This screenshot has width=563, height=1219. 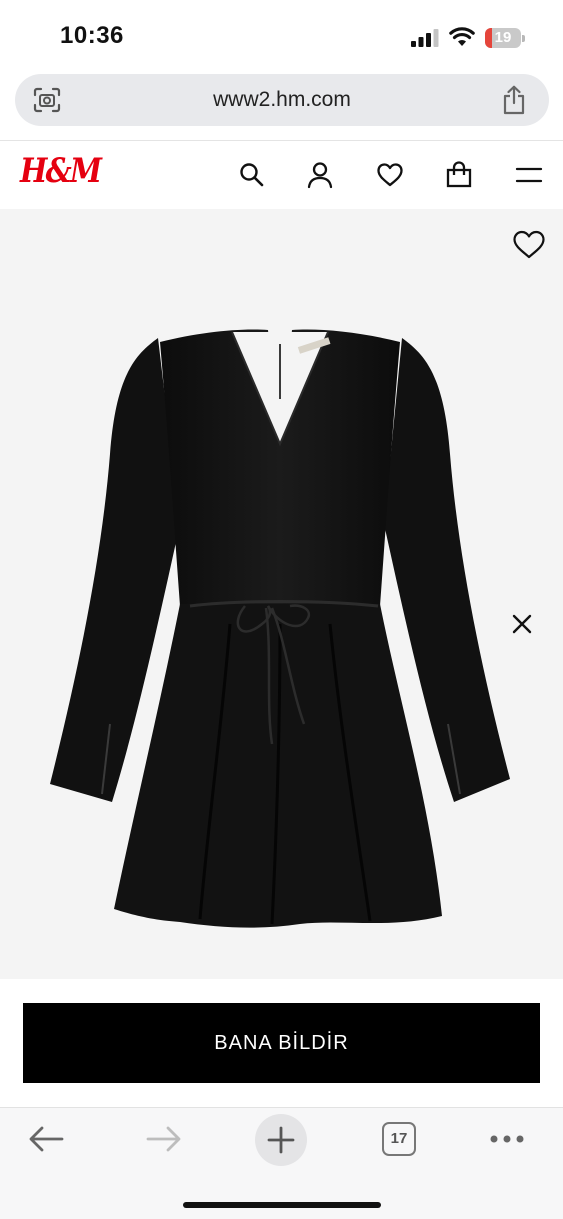 What do you see at coordinates (252, 175) in the screenshot?
I see `search-icon` at bounding box center [252, 175].